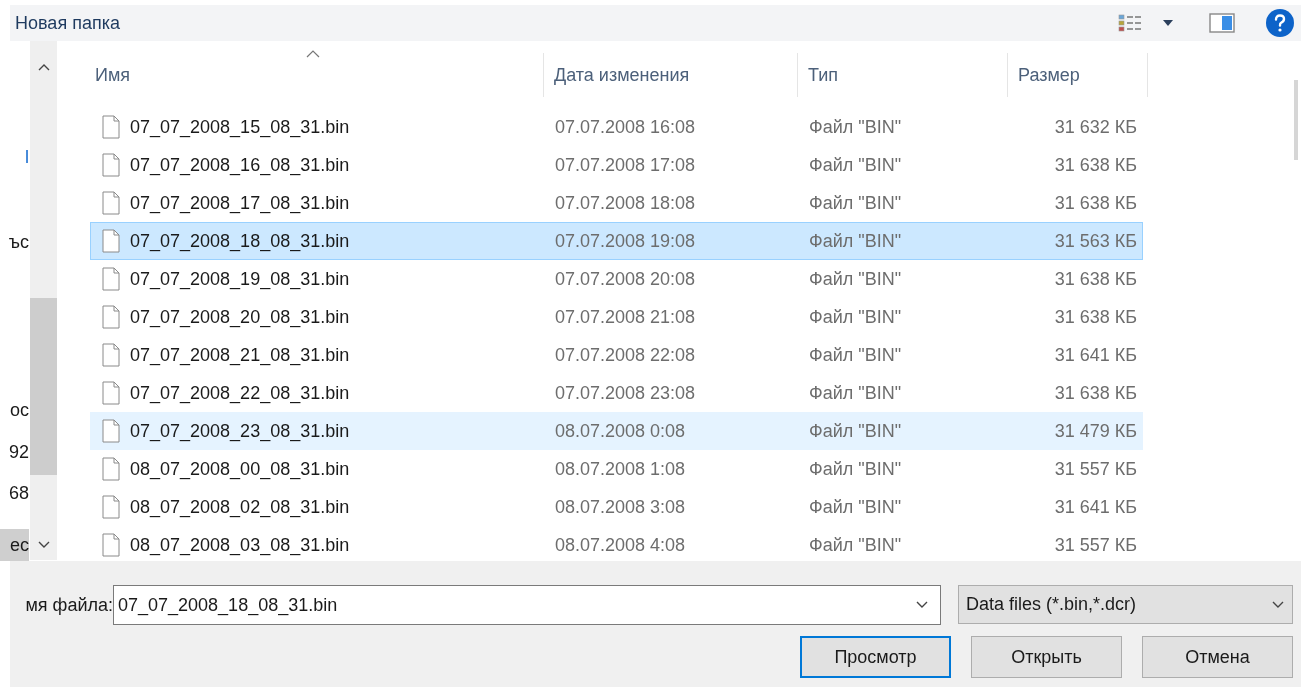  Describe the element at coordinates (240, 469) in the screenshot. I see `file-name: 08_07_2008_00_08_31.bin` at that location.